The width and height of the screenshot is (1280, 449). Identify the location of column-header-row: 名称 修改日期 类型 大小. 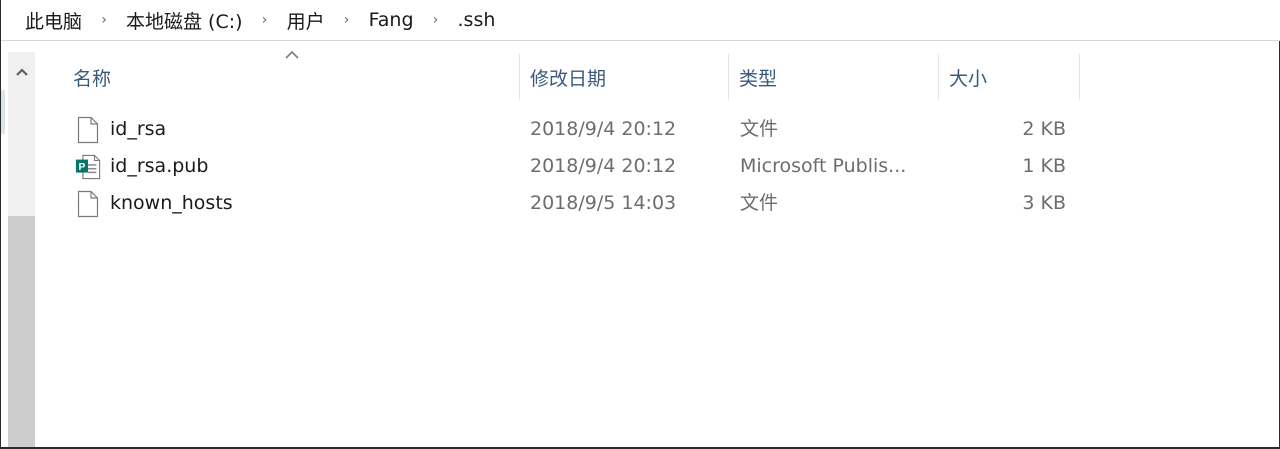
(565, 77).